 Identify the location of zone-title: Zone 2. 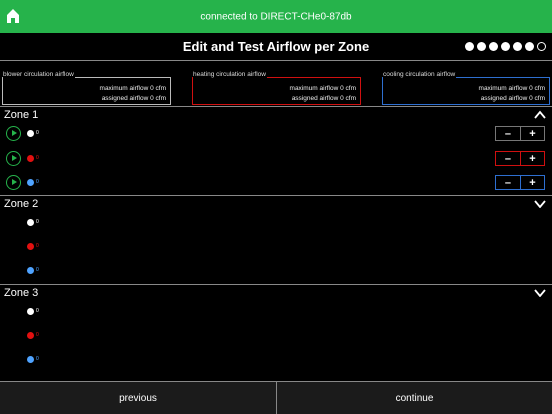
(21, 204).